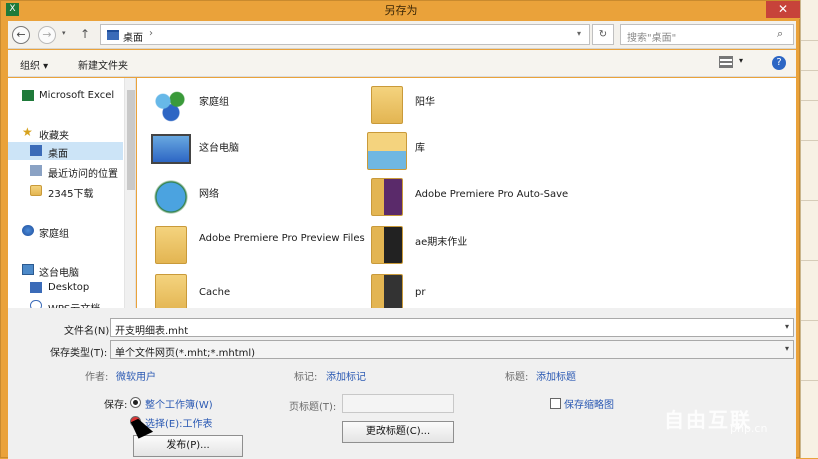 This screenshot has height=459, width=818. Describe the element at coordinates (261, 289) in the screenshot. I see `file-item-cache: Cache` at that location.